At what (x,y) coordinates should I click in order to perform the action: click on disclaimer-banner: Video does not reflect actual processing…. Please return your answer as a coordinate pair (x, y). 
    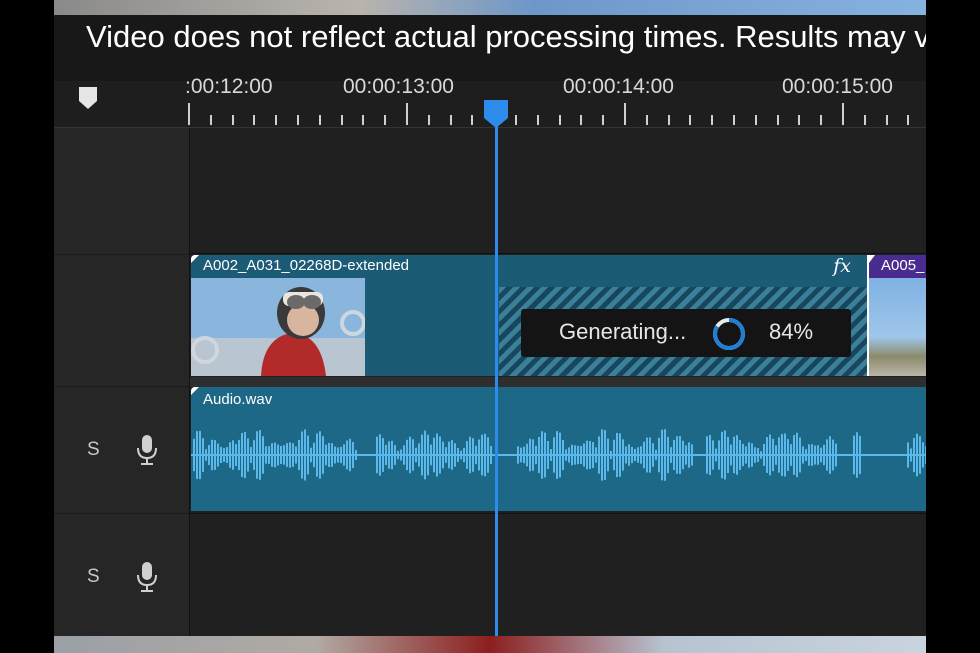
    Looking at the image, I should click on (490, 48).